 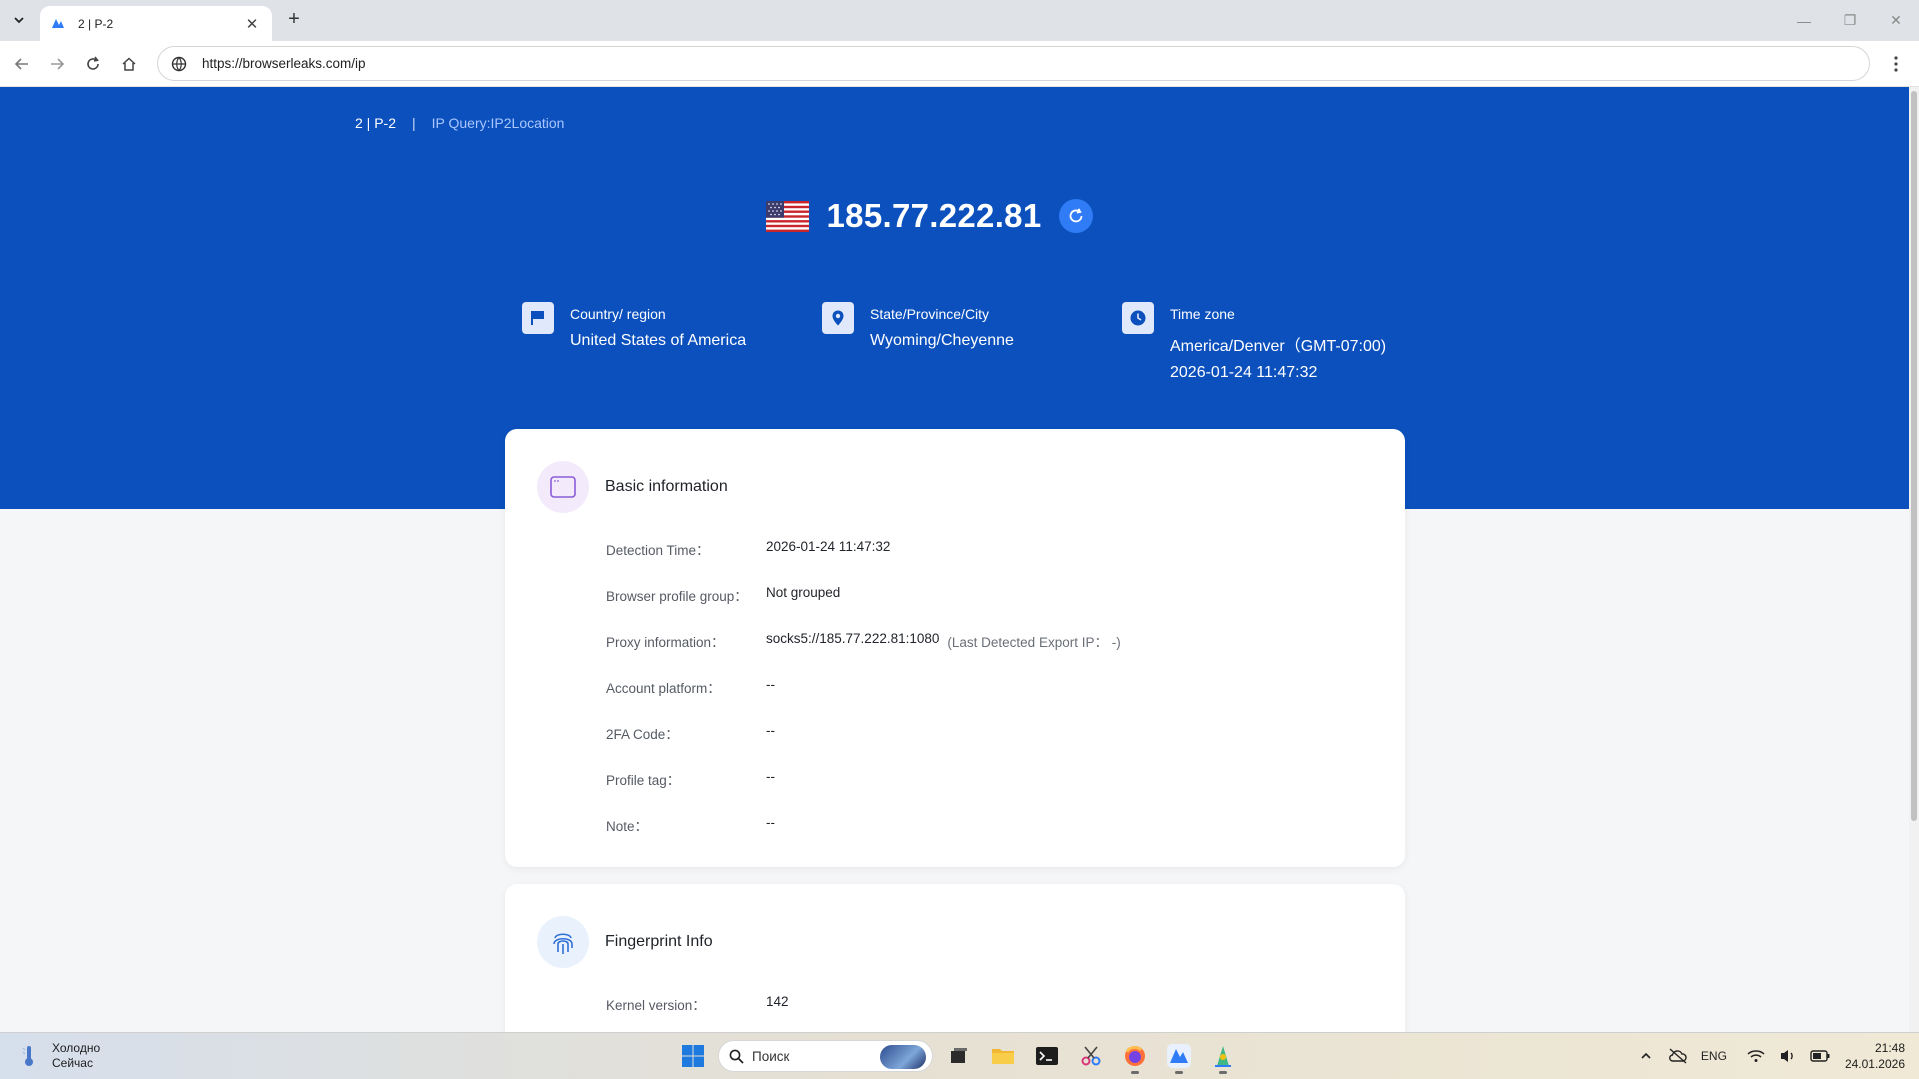 I want to click on window-controls: — ❐ ✕, so click(x=1850, y=20).